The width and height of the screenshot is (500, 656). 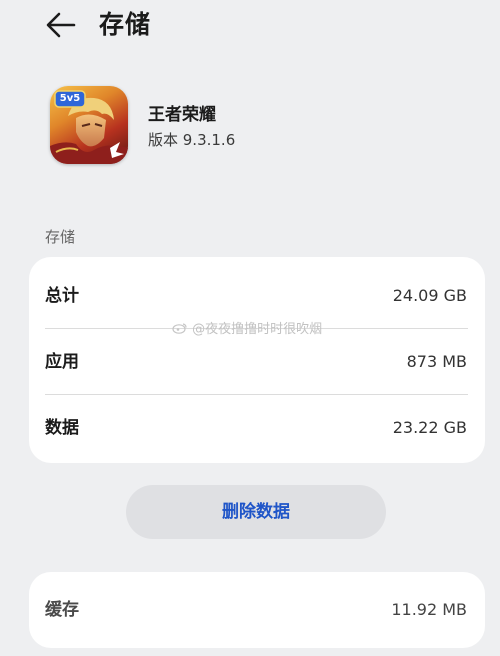 I want to click on row-label: 总计, so click(x=62, y=296).